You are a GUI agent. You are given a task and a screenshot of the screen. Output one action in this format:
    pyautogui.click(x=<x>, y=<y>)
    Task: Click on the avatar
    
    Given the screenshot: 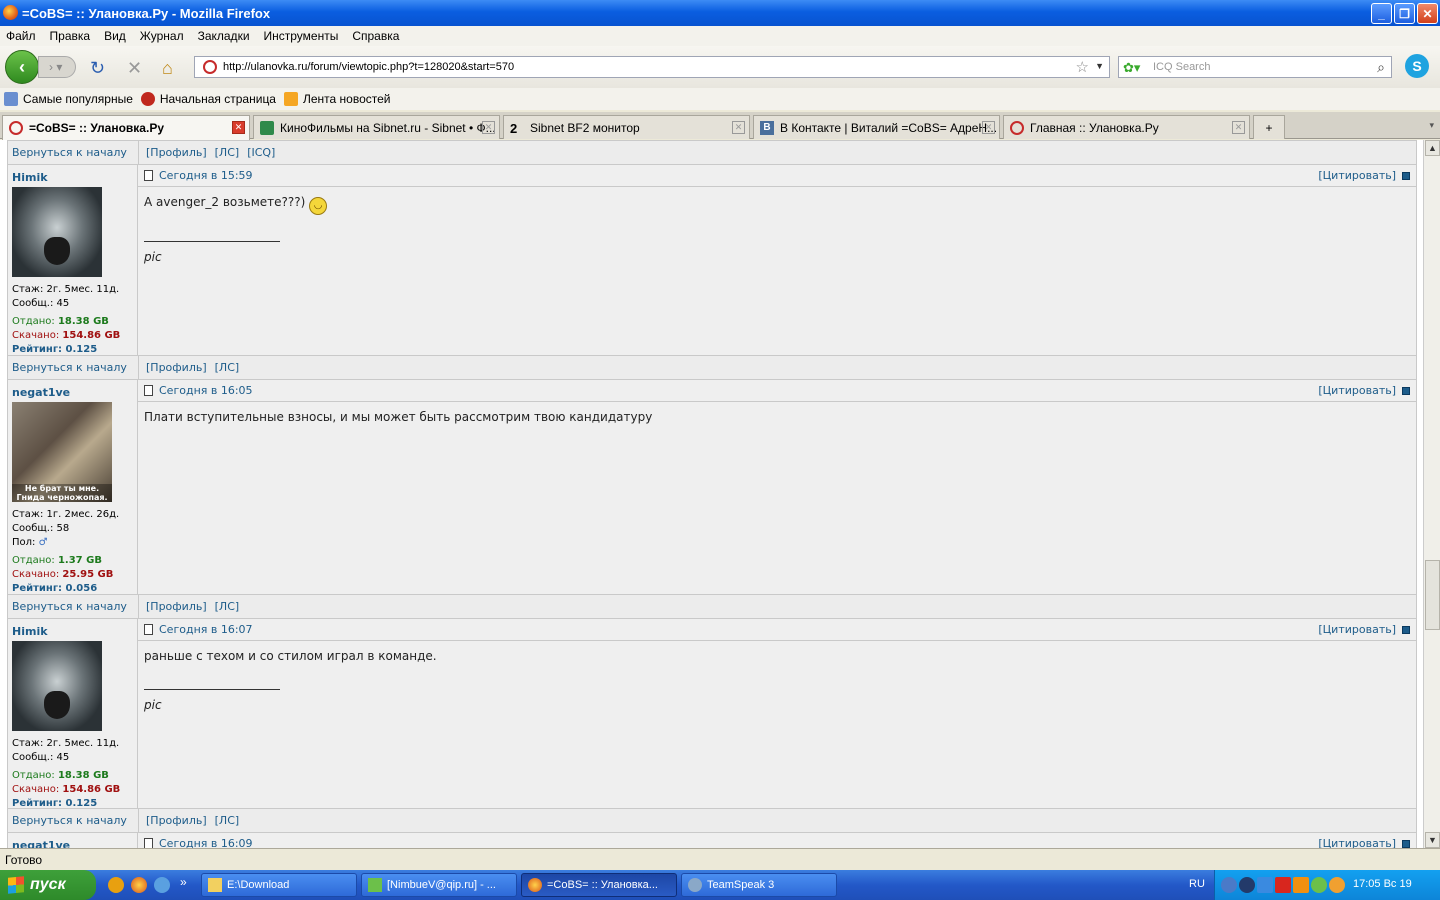 What is the action you would take?
    pyautogui.click(x=57, y=686)
    